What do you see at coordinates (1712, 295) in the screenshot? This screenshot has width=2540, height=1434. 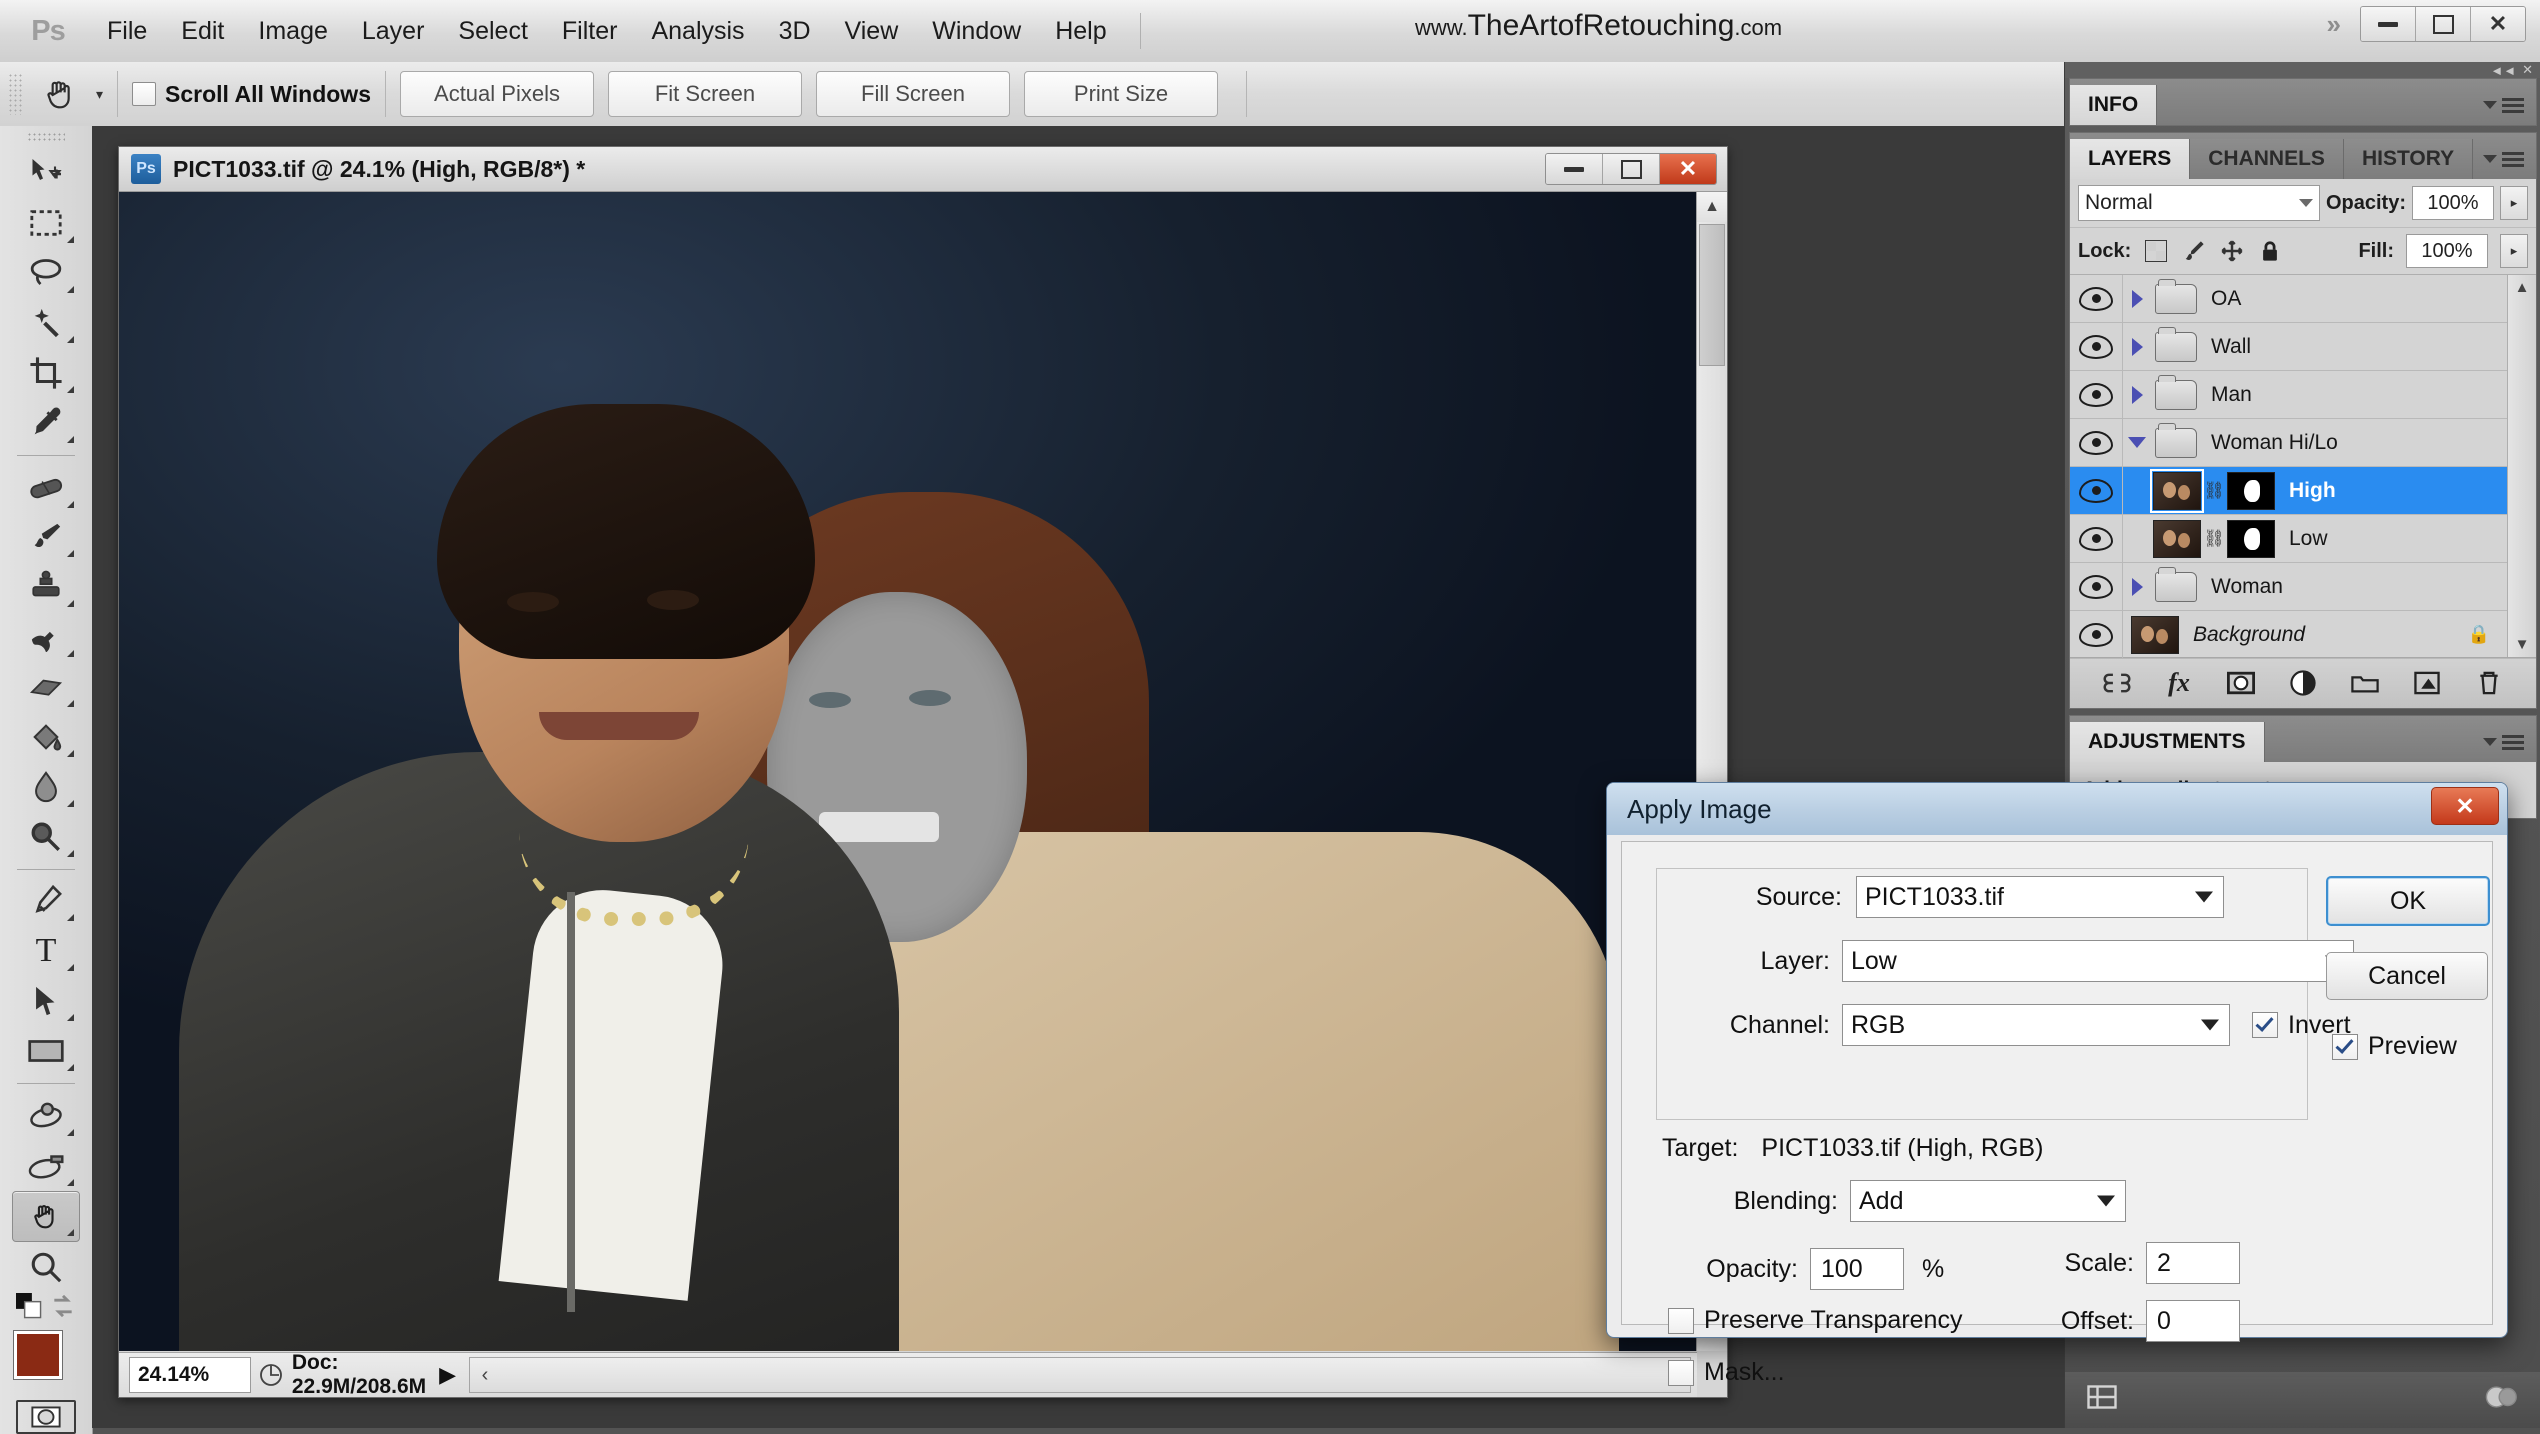 I see `vertical-scroll-thumb` at bounding box center [1712, 295].